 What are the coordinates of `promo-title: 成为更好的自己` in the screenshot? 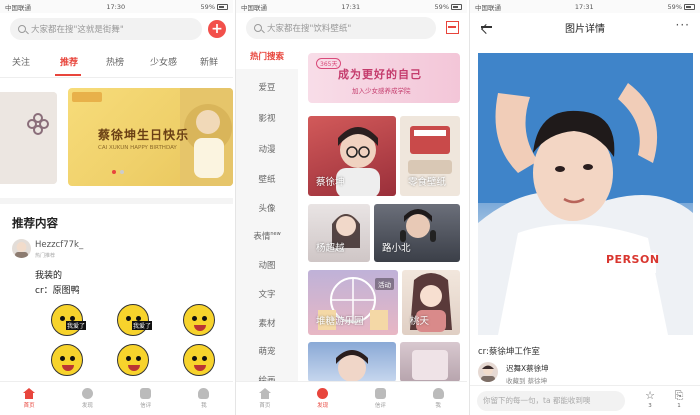 It's located at (380, 74).